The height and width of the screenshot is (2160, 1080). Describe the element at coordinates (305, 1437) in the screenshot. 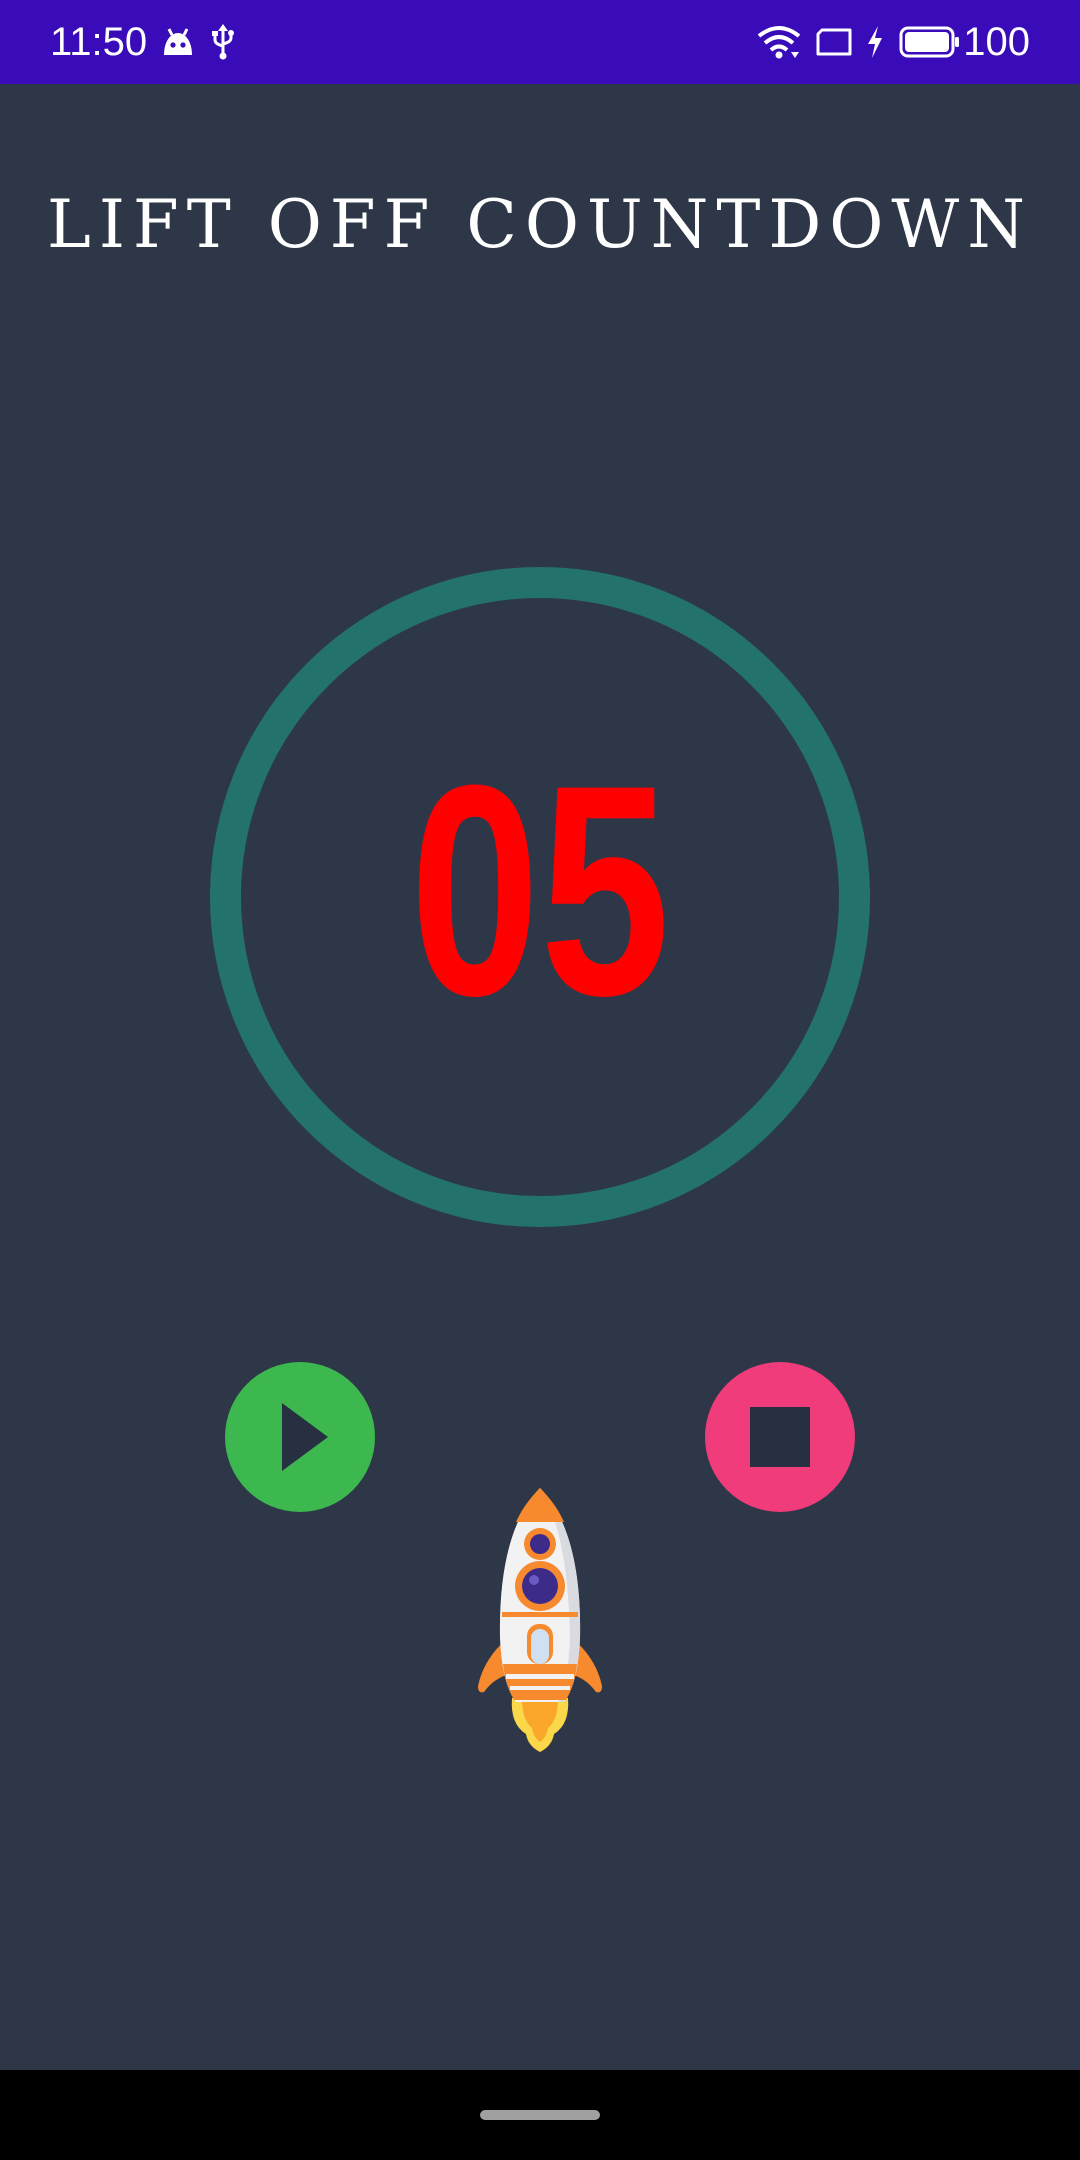

I see `play-icon` at that location.